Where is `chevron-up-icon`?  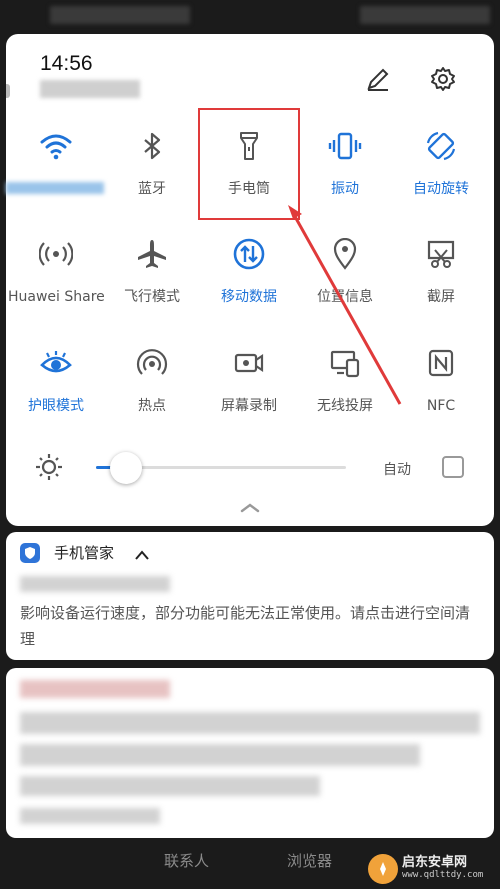
chevron-up-icon is located at coordinates (142, 555).